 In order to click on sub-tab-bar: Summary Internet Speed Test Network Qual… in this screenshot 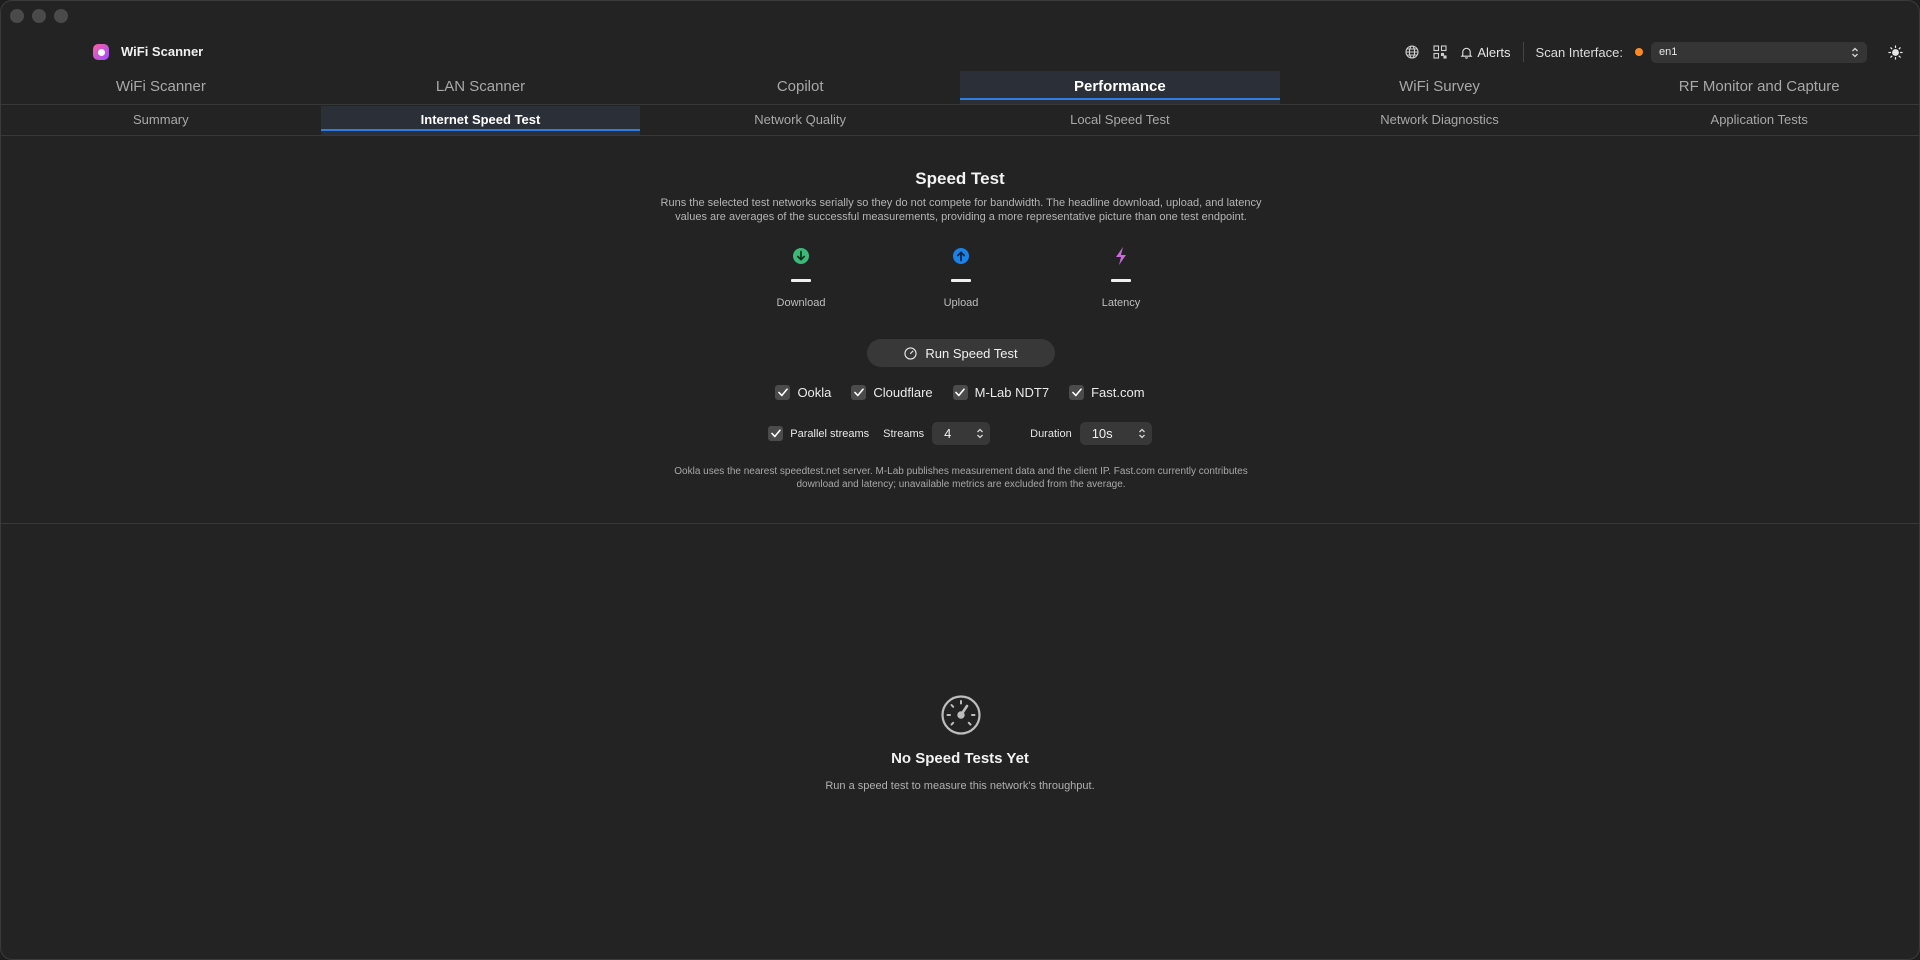, I will do `click(960, 121)`.